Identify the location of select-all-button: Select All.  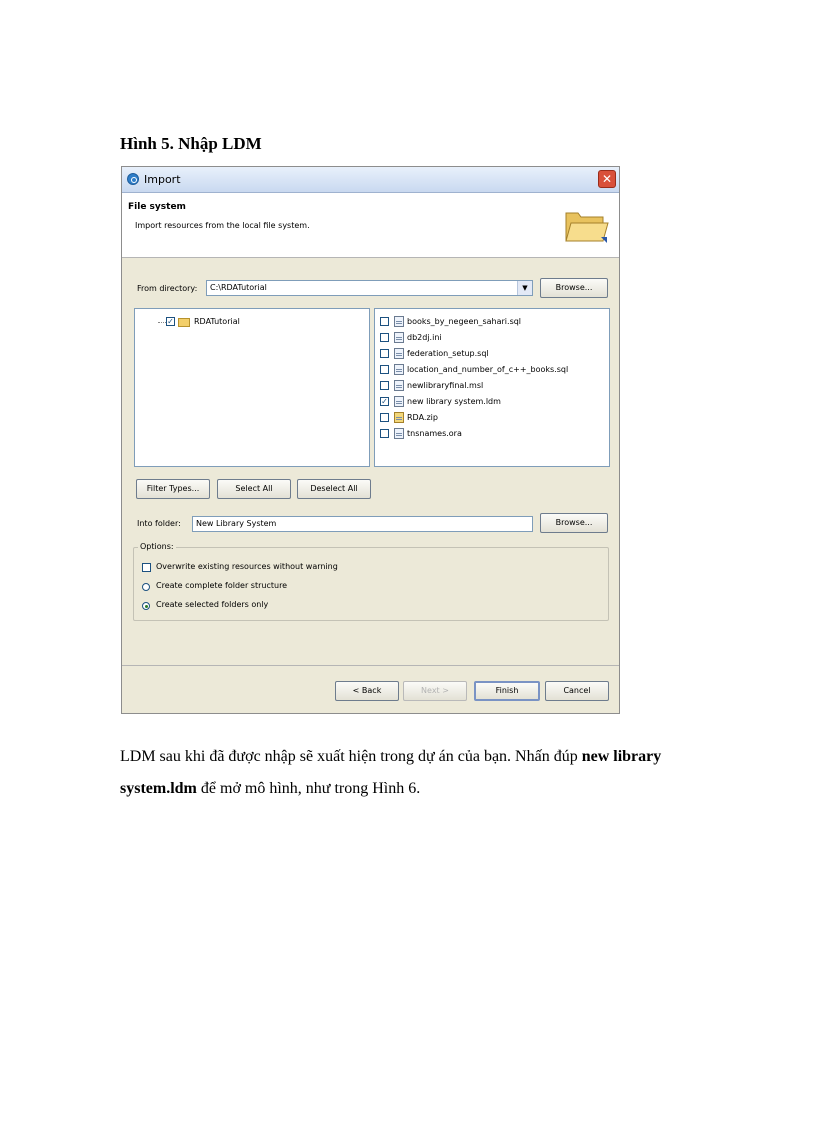
(254, 489).